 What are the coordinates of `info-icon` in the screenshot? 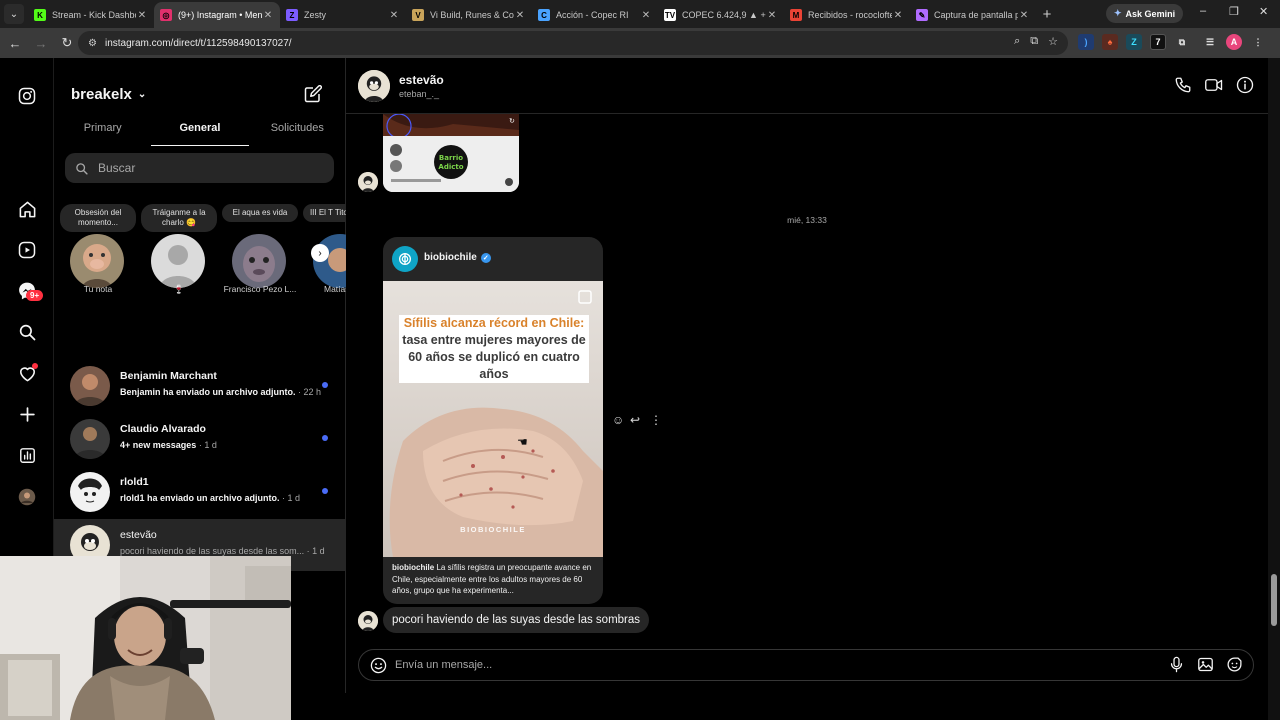 It's located at (1245, 87).